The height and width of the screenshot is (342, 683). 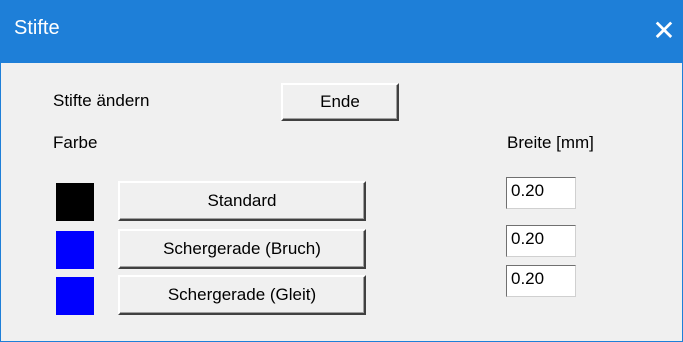 I want to click on close-icon: ✕, so click(x=664, y=31).